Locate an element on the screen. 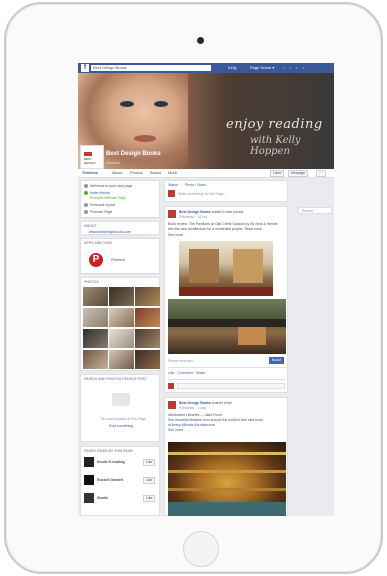 The width and height of the screenshot is (387, 576). camera-icon is located at coordinates (200, 40).